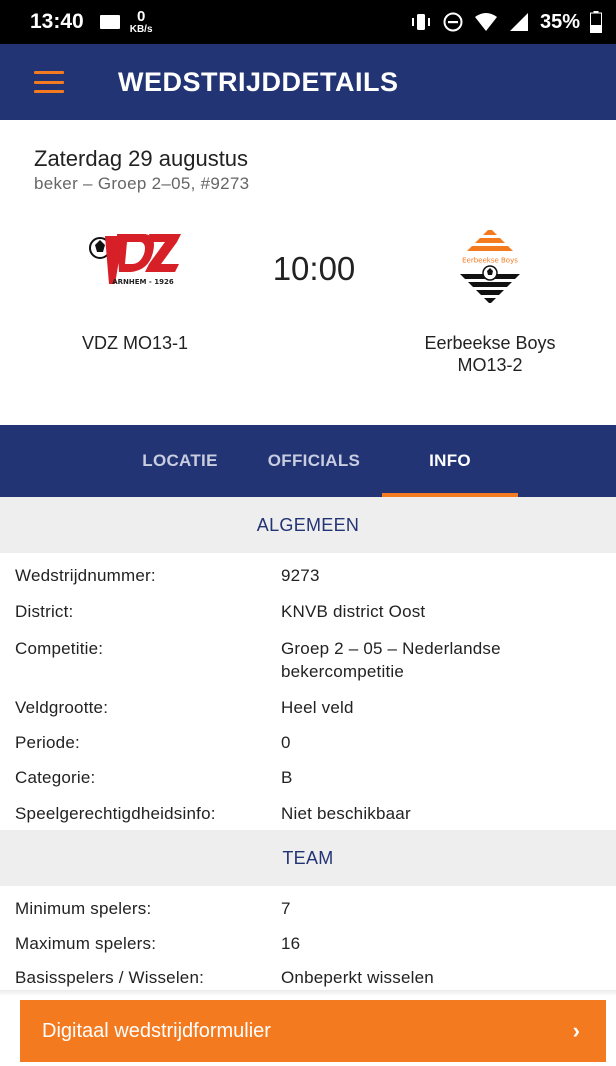  What do you see at coordinates (180, 461) in the screenshot?
I see `tab-locatie: LOCATIE` at bounding box center [180, 461].